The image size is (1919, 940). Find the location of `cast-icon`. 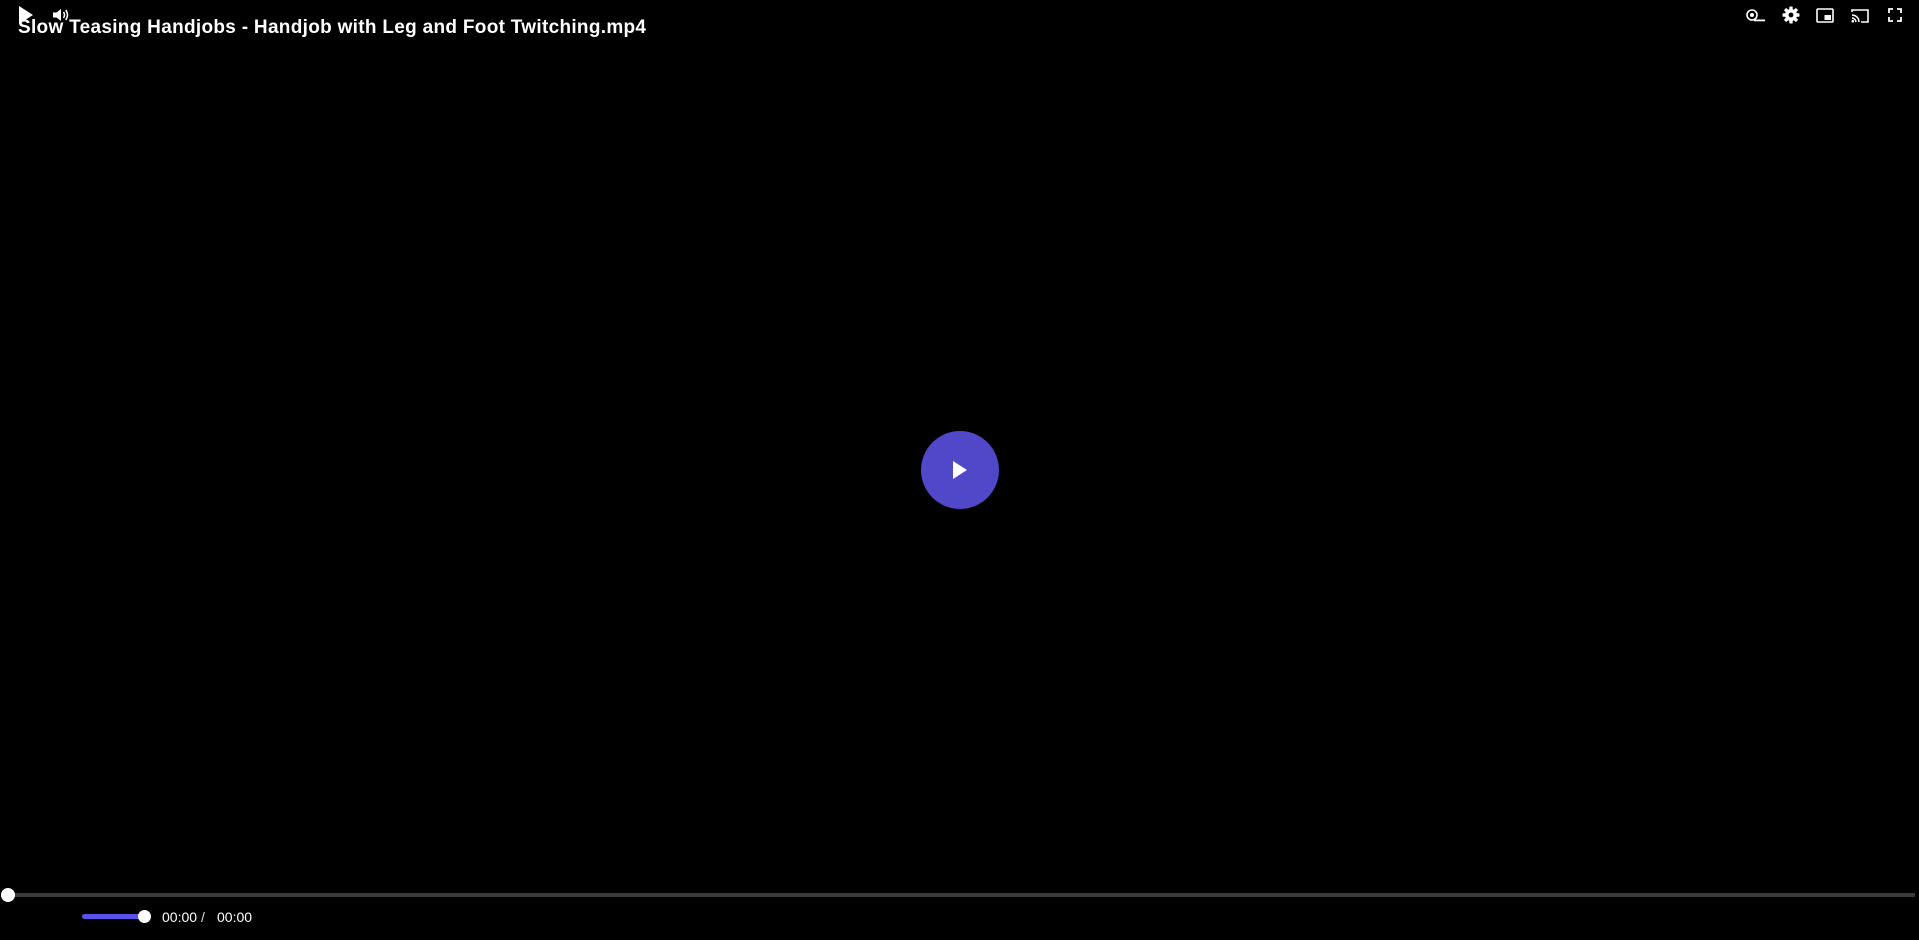

cast-icon is located at coordinates (1860, 15).